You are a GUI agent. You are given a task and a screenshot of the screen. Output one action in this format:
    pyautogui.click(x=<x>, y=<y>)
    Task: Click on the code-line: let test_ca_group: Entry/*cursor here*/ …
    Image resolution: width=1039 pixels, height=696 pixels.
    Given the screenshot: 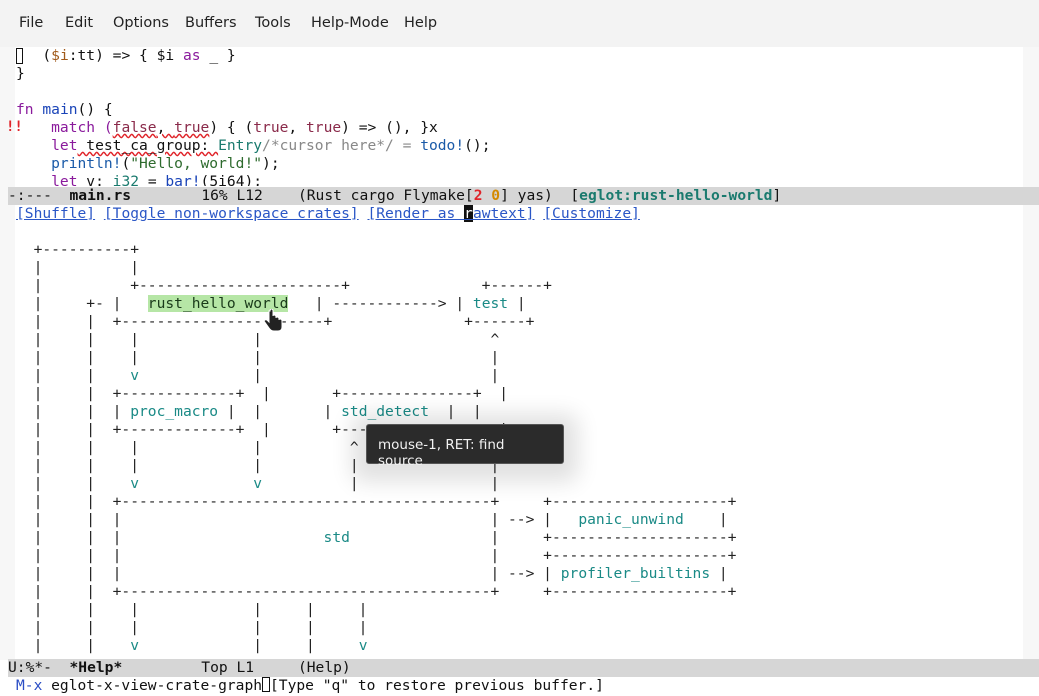 What is the action you would take?
    pyautogui.click(x=253, y=145)
    